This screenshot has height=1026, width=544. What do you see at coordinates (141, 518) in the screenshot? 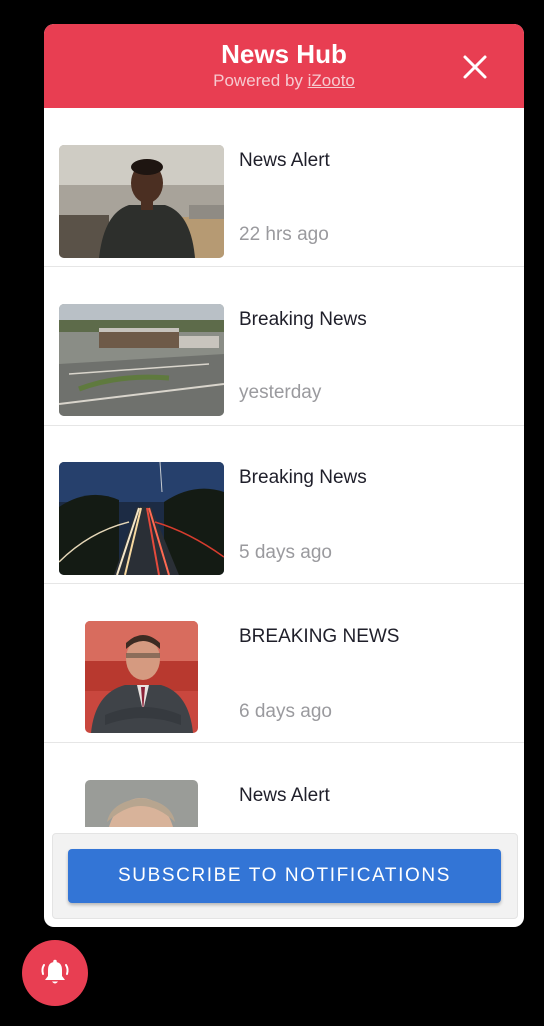
I see `highway-night-photo` at bounding box center [141, 518].